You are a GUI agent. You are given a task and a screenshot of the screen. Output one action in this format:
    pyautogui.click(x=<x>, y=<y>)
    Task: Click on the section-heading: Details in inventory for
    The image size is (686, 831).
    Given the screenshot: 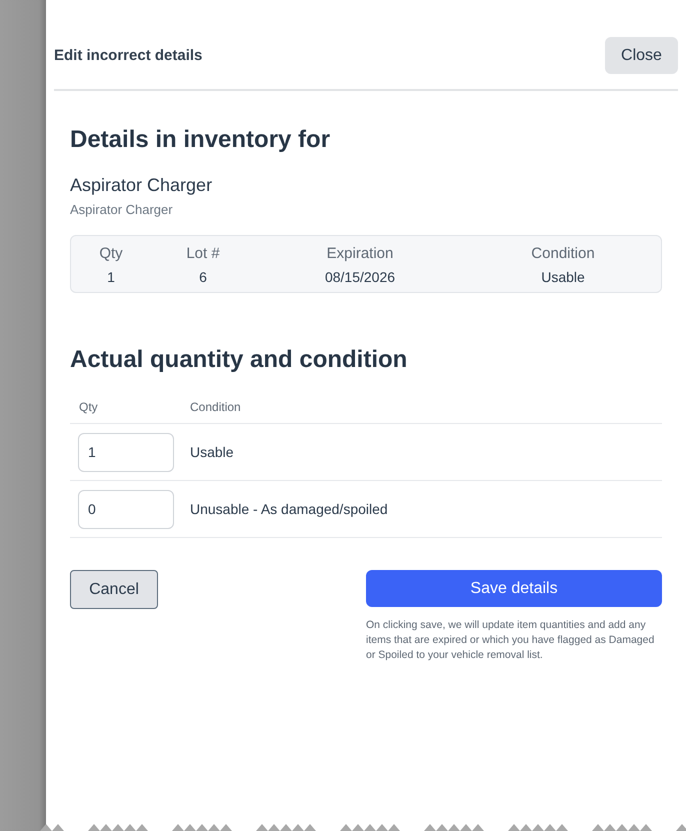 What is the action you would take?
    pyautogui.click(x=201, y=140)
    